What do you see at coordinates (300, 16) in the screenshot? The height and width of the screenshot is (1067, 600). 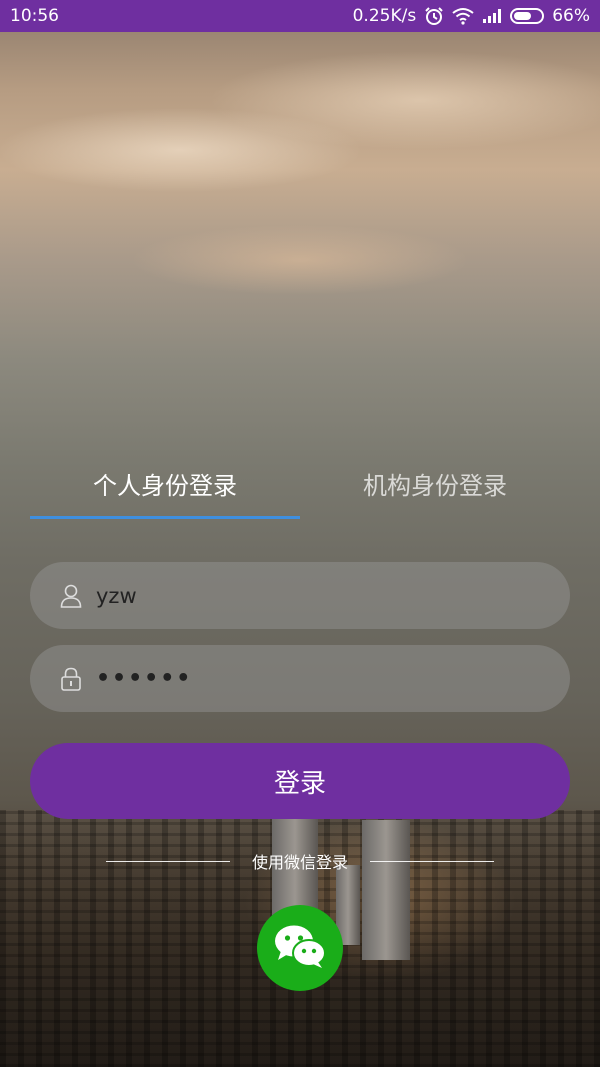 I see `status-bar: 10:56 0.25K/s 66%` at bounding box center [300, 16].